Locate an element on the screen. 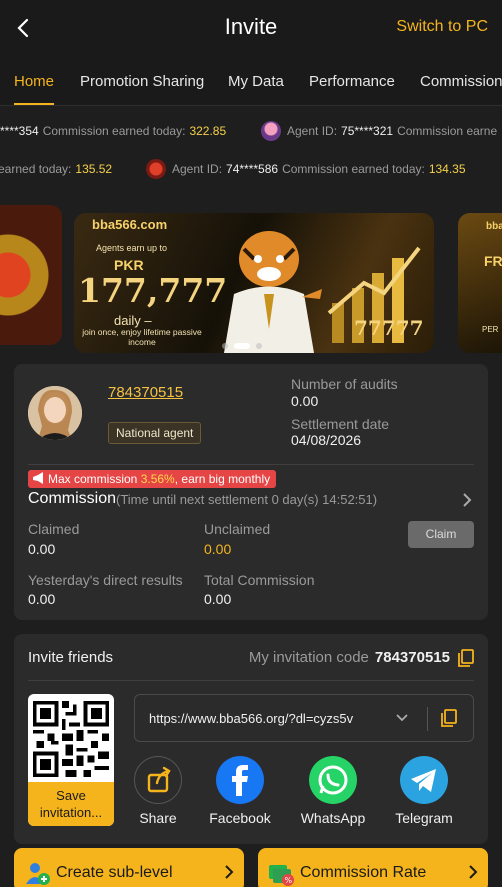 The width and height of the screenshot is (502, 887). claimed-value: 0.00 is located at coordinates (42, 549).